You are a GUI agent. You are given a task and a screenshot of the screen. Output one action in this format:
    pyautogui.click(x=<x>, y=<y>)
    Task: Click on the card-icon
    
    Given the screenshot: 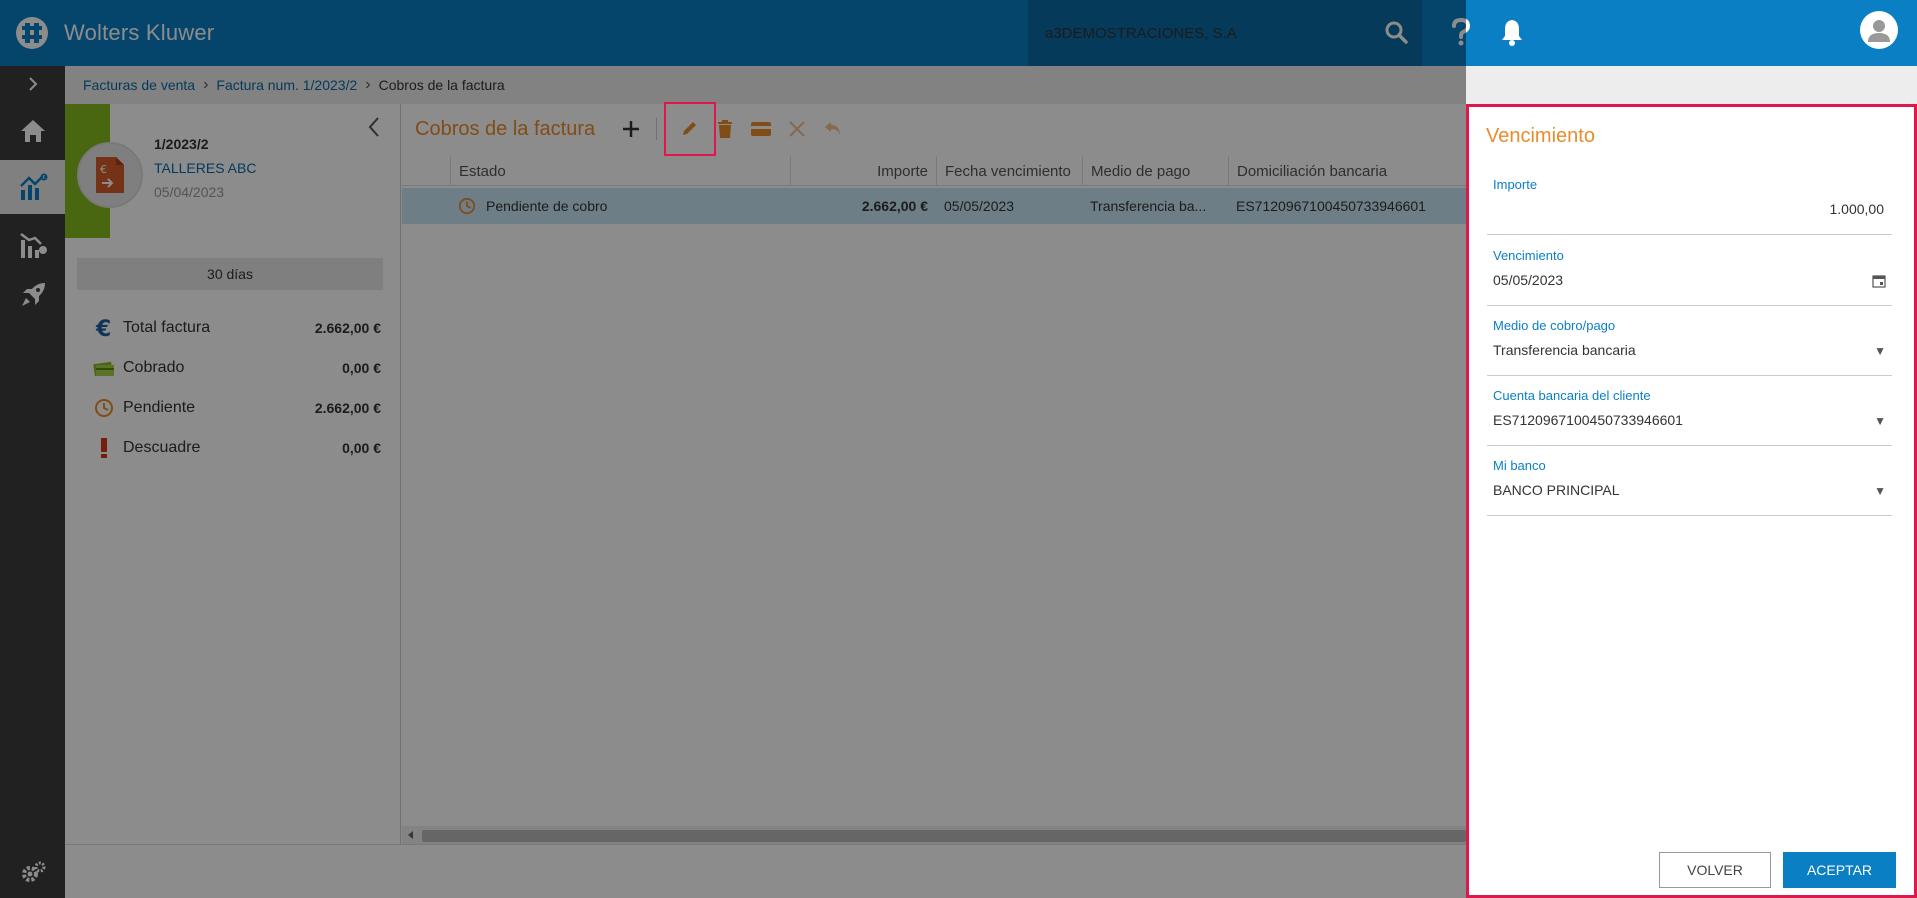 What is the action you would take?
    pyautogui.click(x=761, y=129)
    